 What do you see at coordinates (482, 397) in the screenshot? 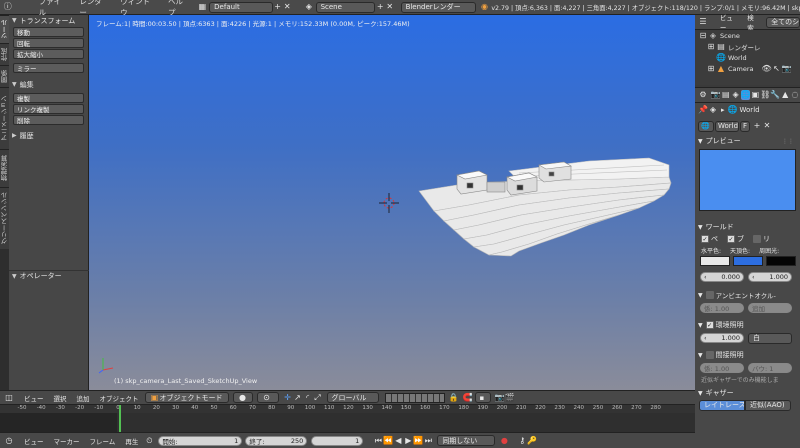
I see `snap-target-select: ▪` at bounding box center [482, 397].